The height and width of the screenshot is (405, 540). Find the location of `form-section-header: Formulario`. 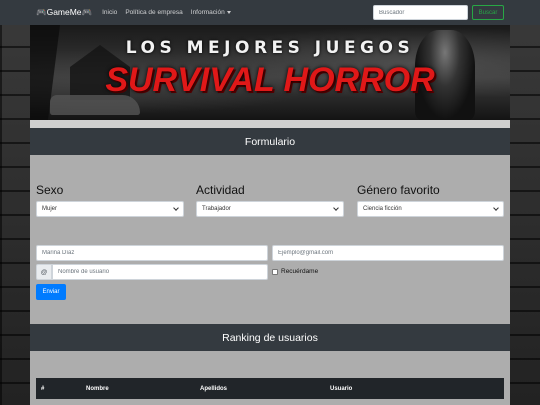

form-section-header: Formulario is located at coordinates (270, 141).